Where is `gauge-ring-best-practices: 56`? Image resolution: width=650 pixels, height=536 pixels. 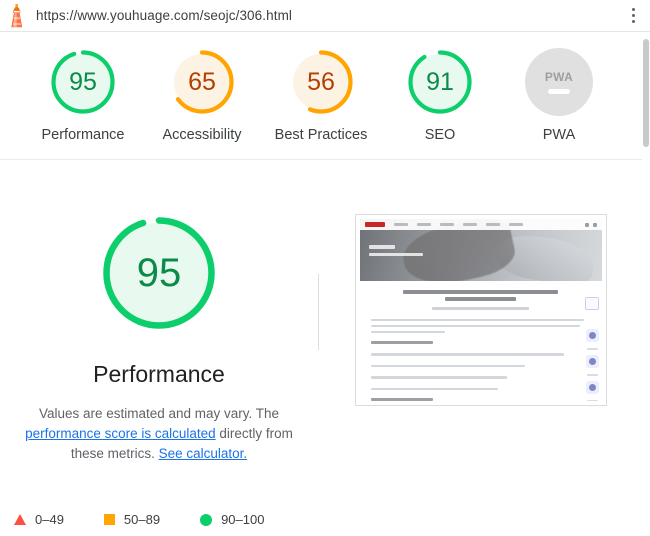
gauge-ring-best-practices: 56 is located at coordinates (321, 82).